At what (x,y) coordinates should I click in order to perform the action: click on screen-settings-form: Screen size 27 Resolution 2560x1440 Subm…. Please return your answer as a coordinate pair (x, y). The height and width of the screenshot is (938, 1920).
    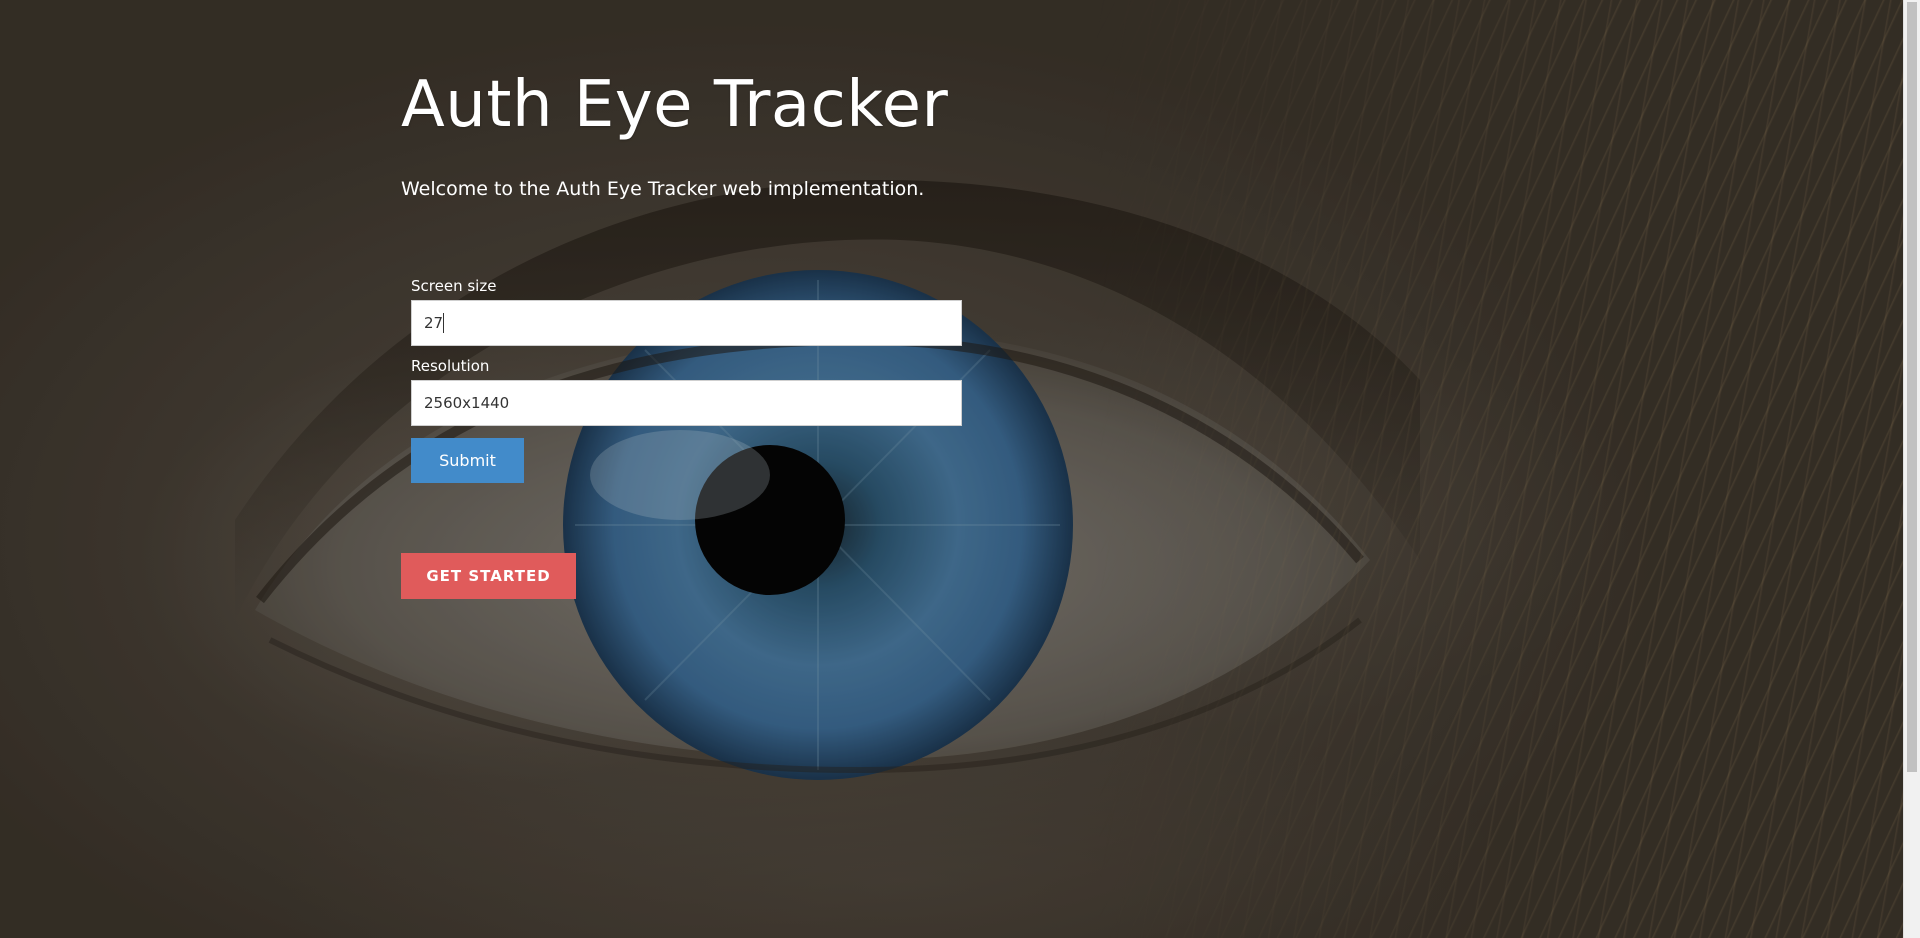
    Looking at the image, I should click on (687, 379).